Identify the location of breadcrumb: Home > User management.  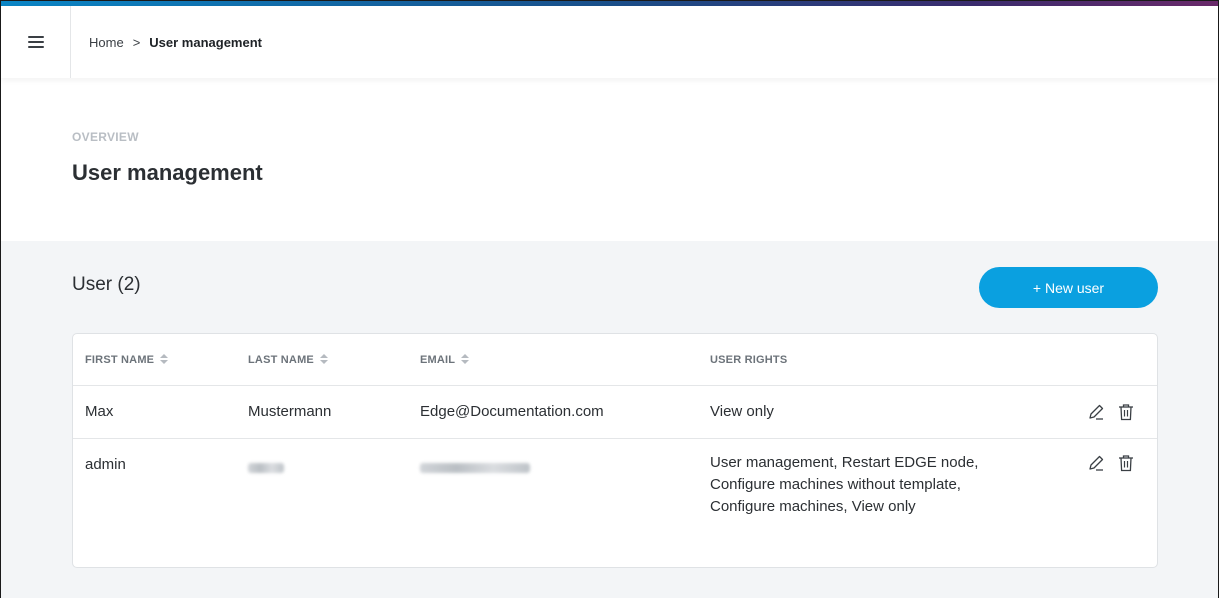
(175, 42).